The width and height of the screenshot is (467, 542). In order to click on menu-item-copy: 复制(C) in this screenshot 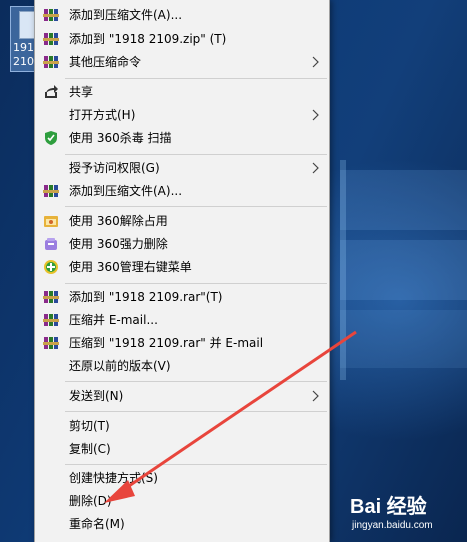, I will do `click(182, 449)`.